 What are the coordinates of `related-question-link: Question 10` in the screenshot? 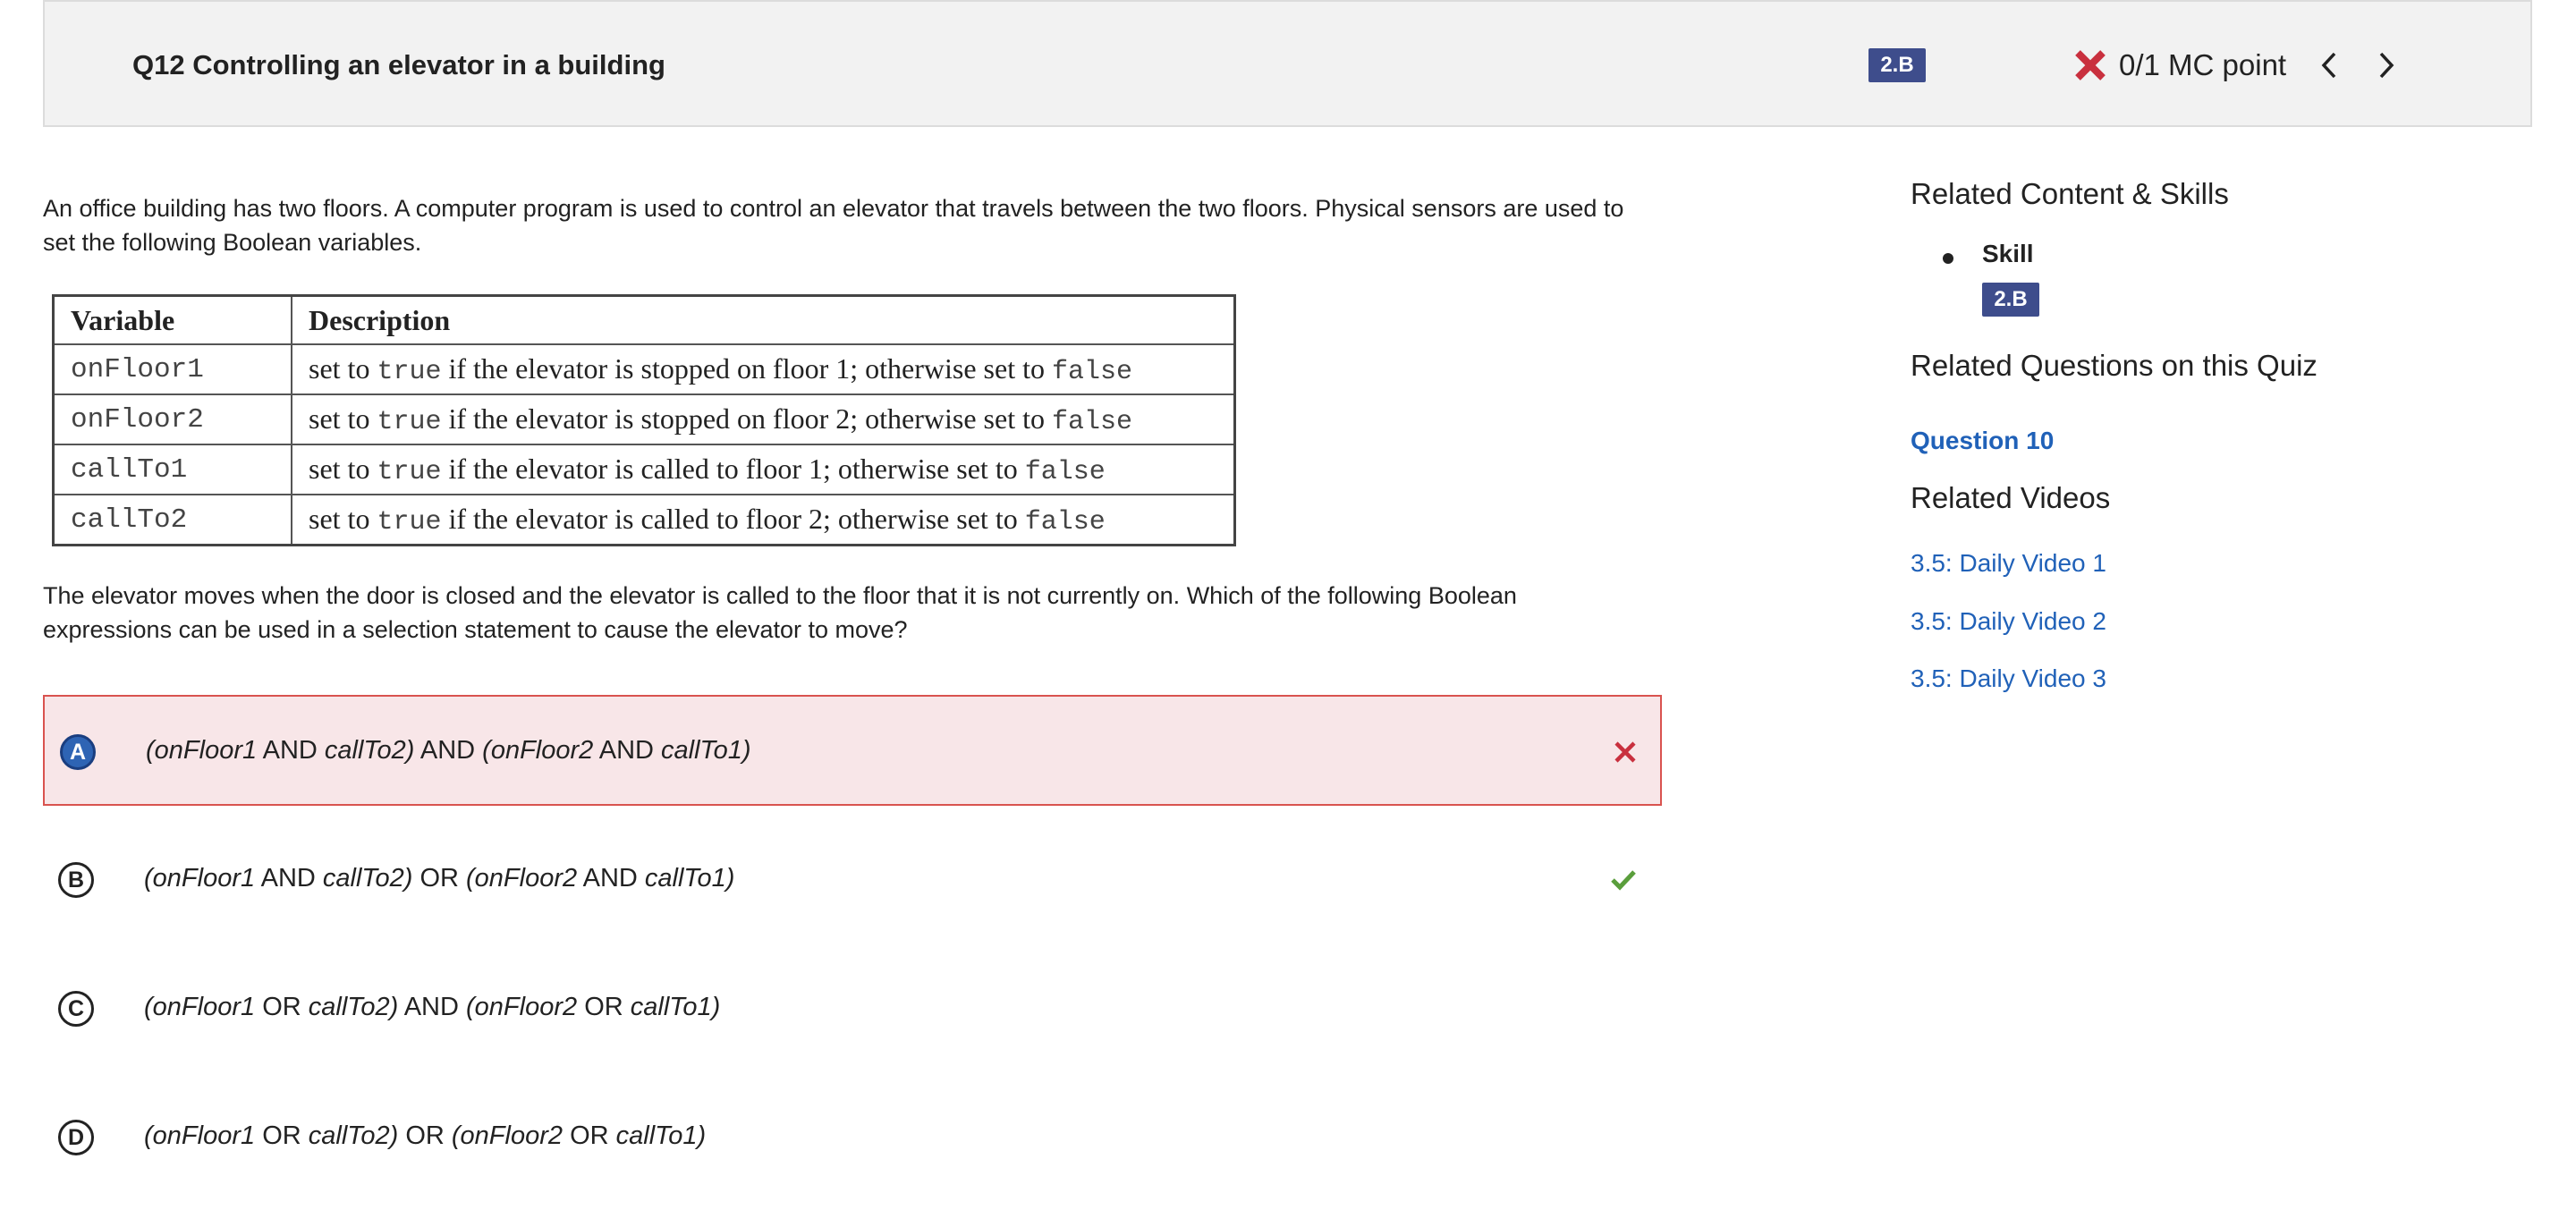 It's located at (1982, 441).